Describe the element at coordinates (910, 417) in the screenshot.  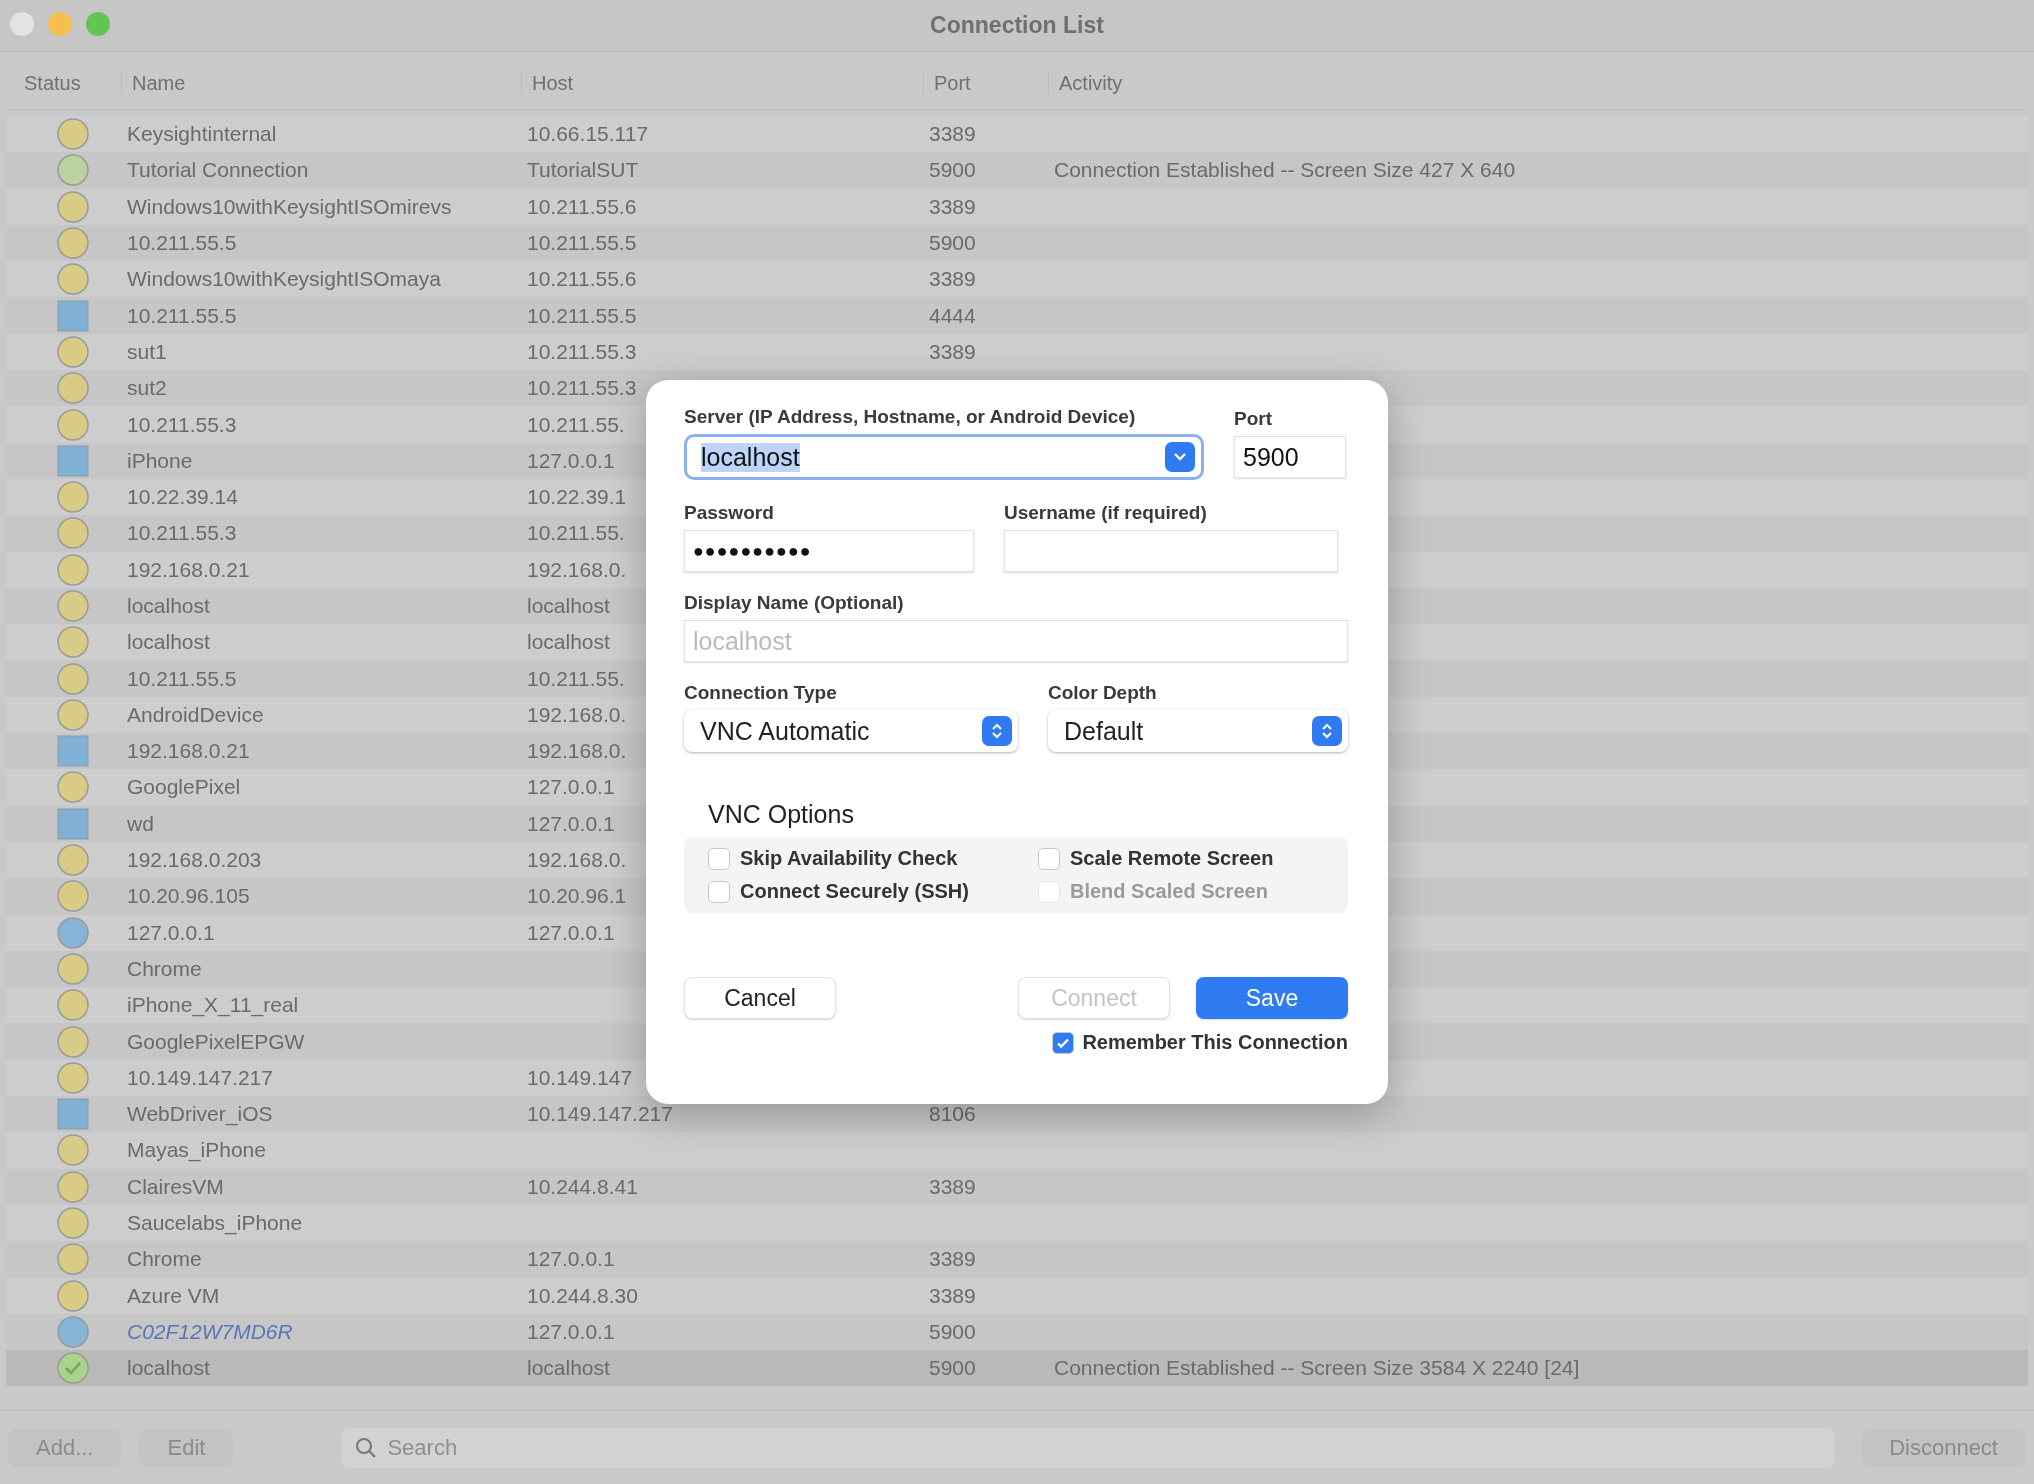
I see `field-label: Server (IP Address, Hostname, or Android Device)` at that location.